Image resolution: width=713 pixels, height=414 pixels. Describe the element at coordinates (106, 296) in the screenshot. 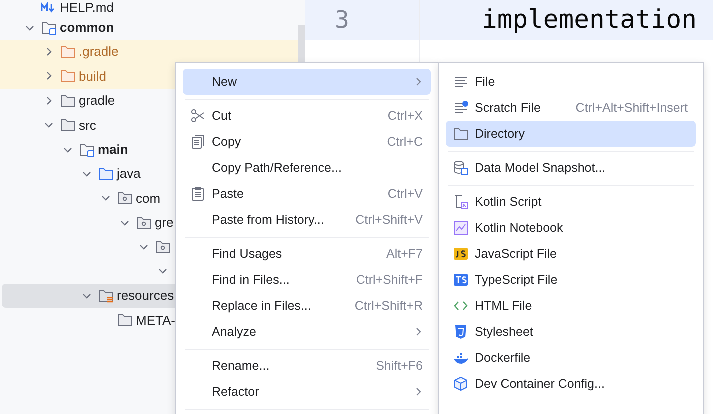

I see `resources-folder-icon` at that location.